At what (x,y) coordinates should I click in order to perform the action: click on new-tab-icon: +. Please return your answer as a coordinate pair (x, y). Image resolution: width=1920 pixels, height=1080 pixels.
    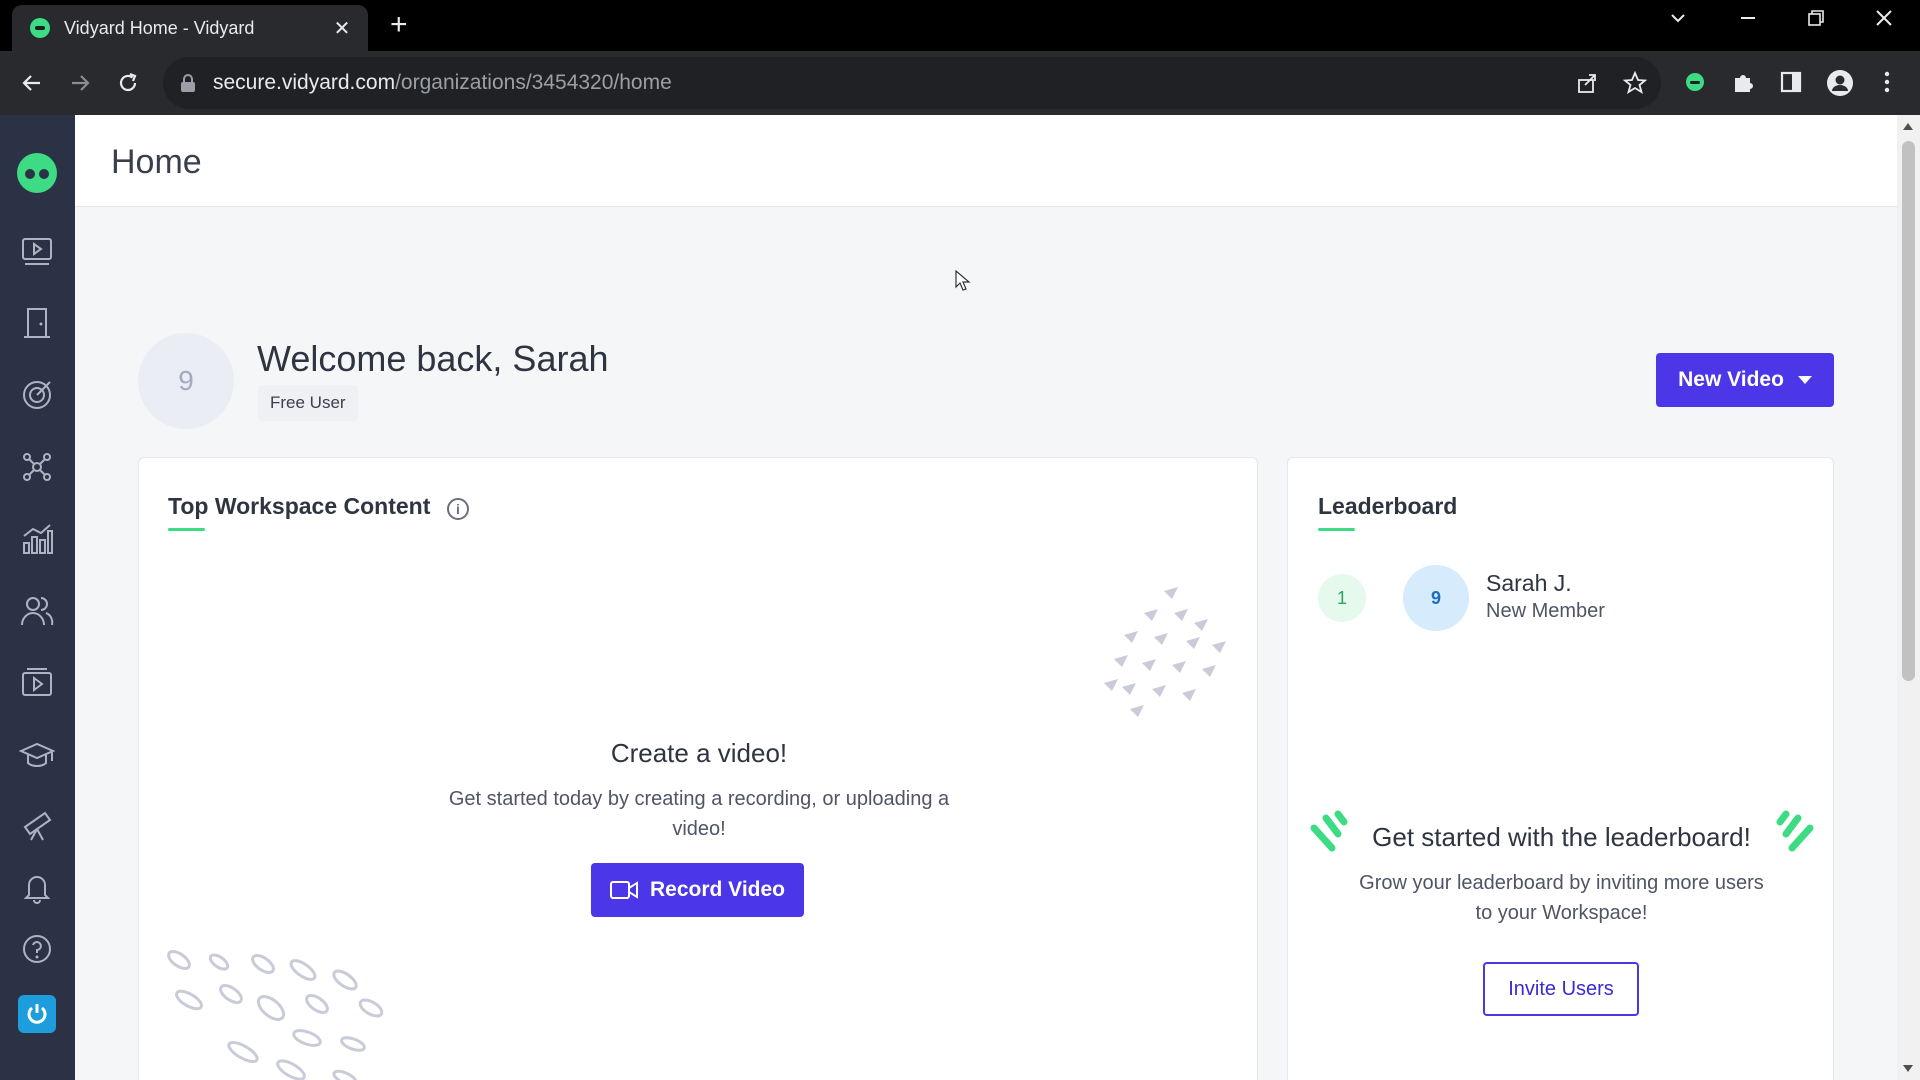
    Looking at the image, I should click on (399, 25).